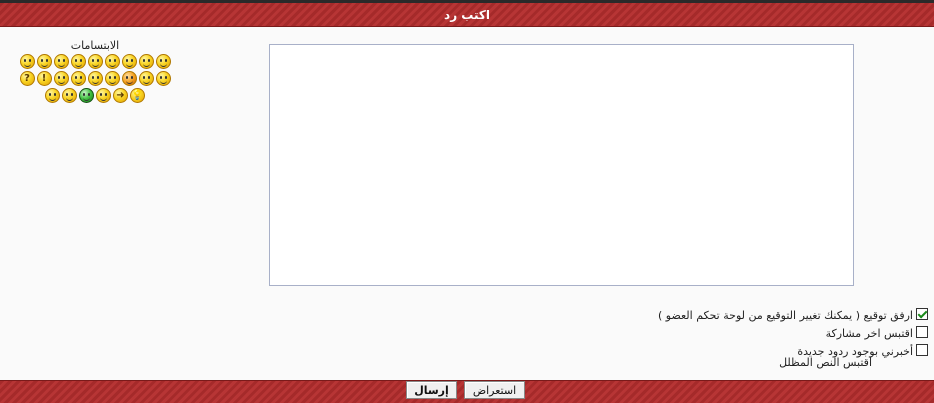 Image resolution: width=934 pixels, height=403 pixels. I want to click on smiley-exclaim-icon: !, so click(44, 78).